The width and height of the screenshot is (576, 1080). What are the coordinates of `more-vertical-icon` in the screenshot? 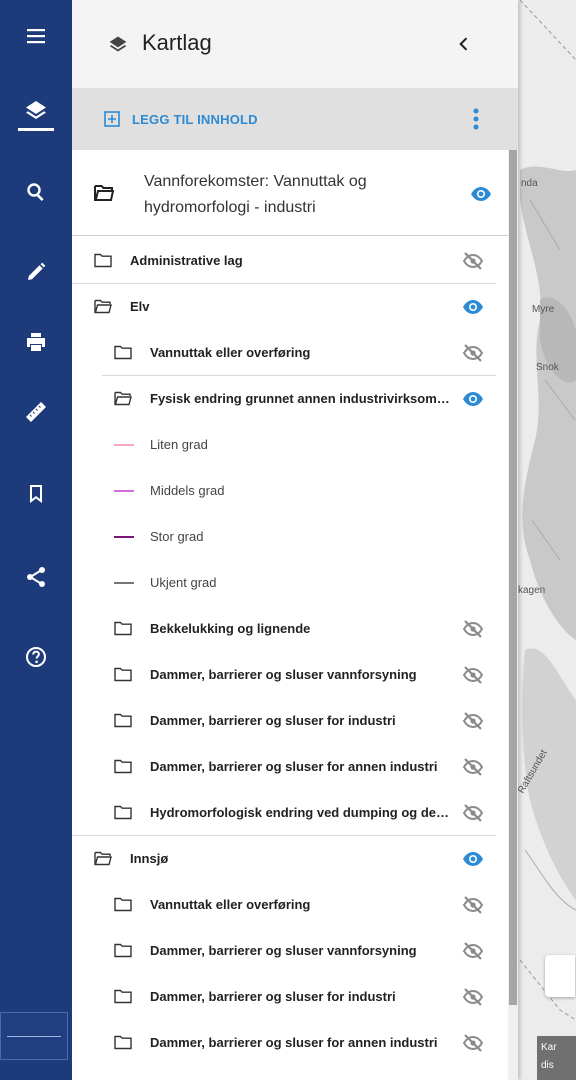 It's located at (476, 119).